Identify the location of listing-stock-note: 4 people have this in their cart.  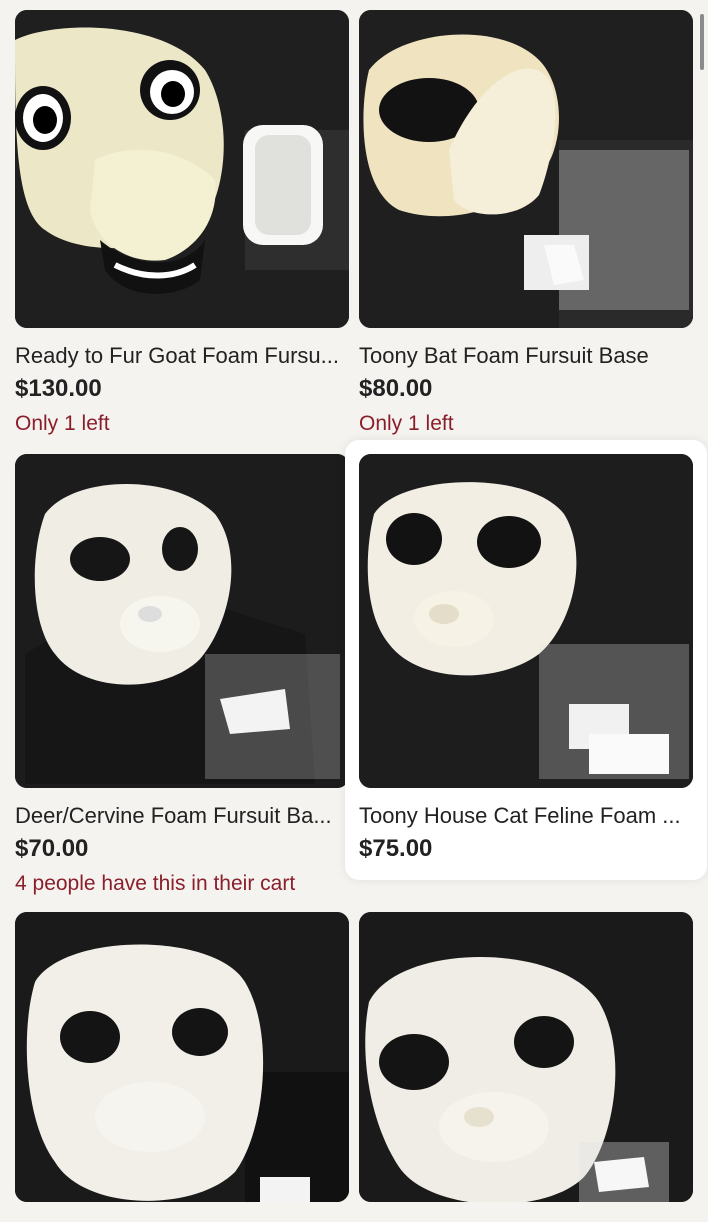
(155, 883).